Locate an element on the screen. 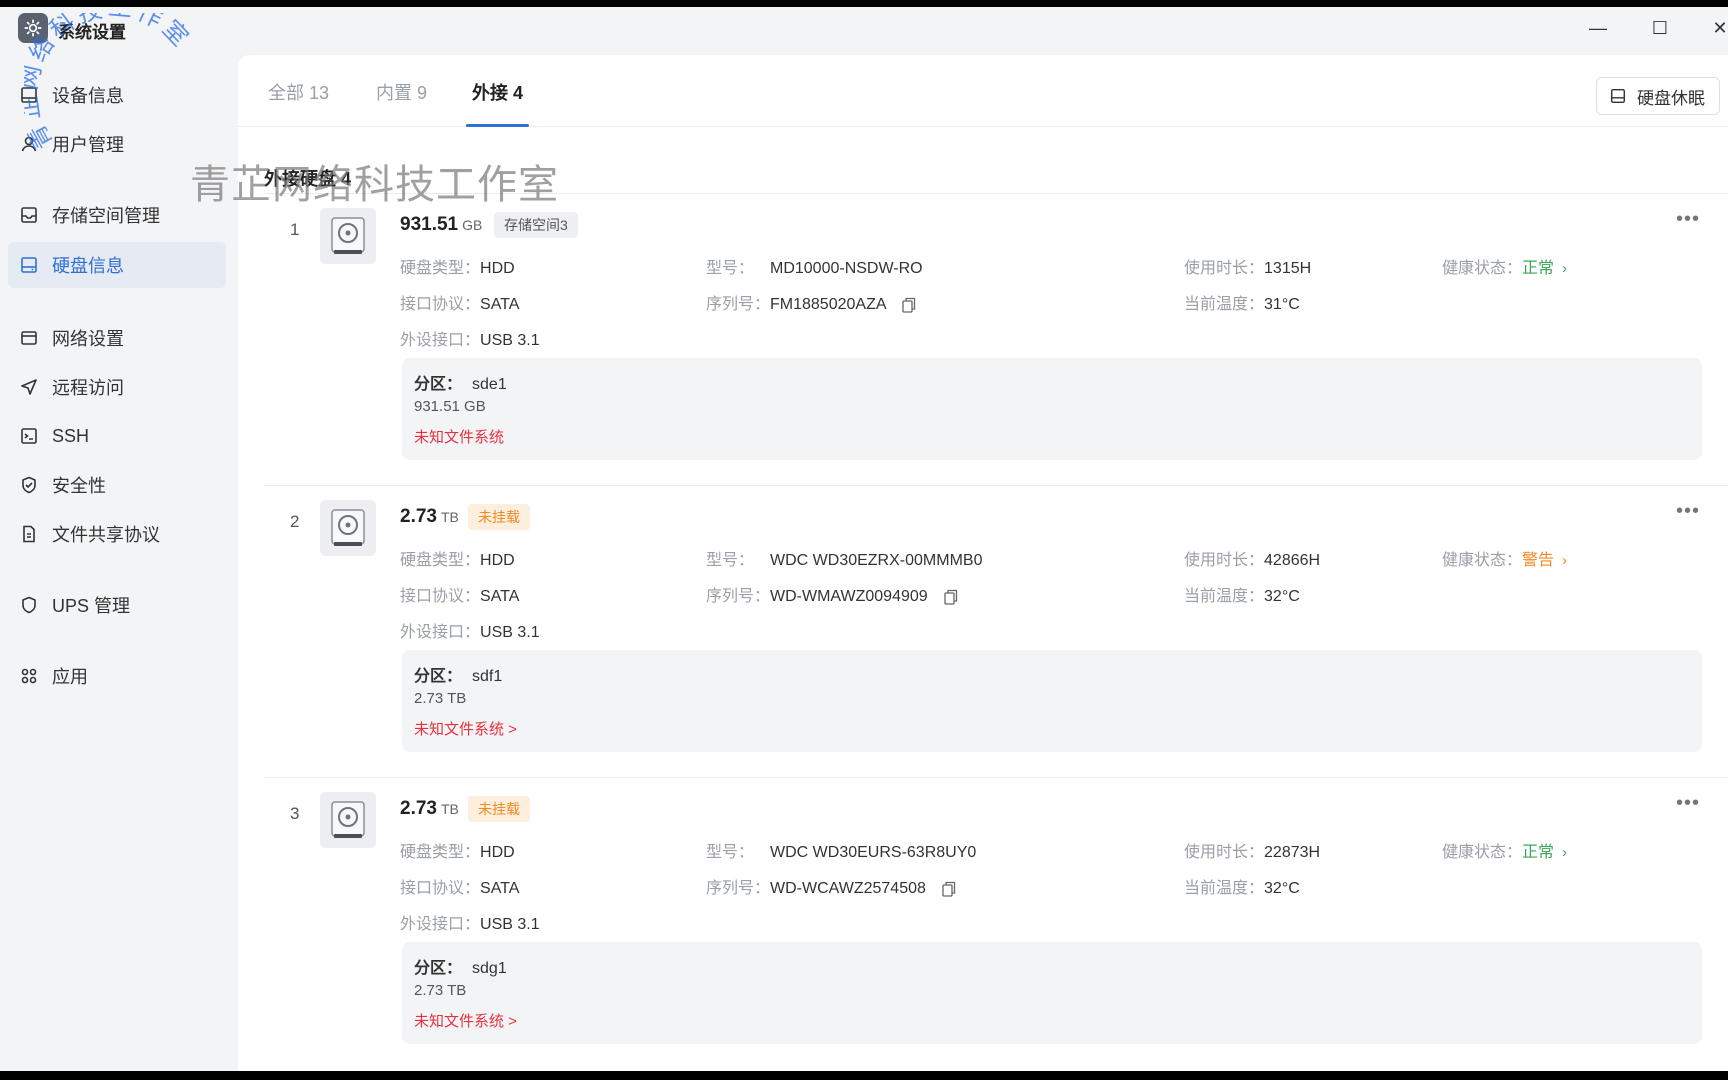 This screenshot has width=1728, height=1080. file-share-icon is located at coordinates (29, 534).